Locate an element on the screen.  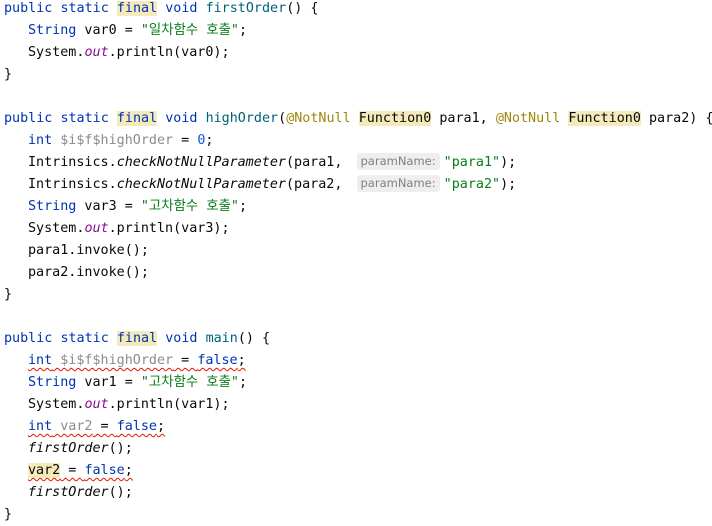
code-punct: ( is located at coordinates (282, 118).